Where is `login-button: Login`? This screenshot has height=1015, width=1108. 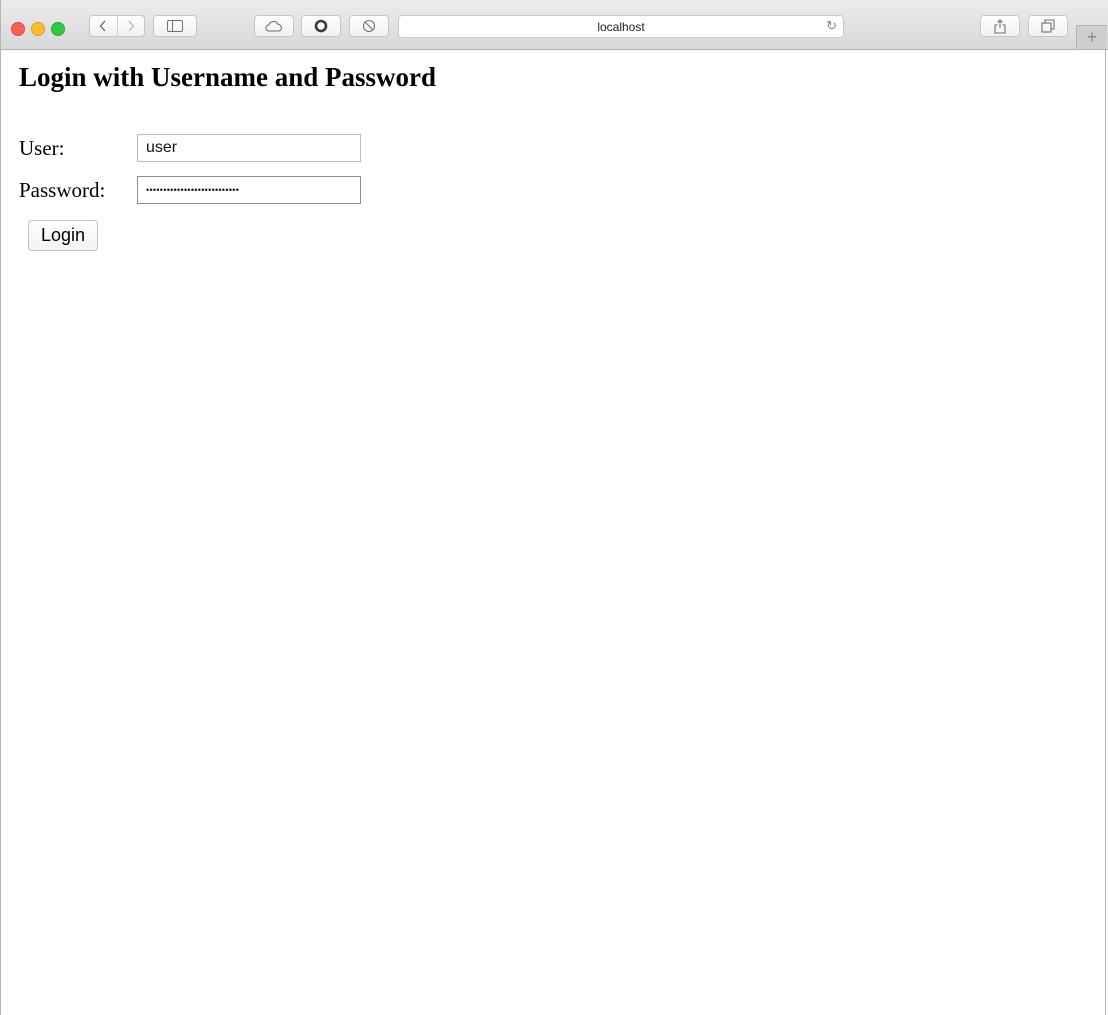
login-button: Login is located at coordinates (63, 235).